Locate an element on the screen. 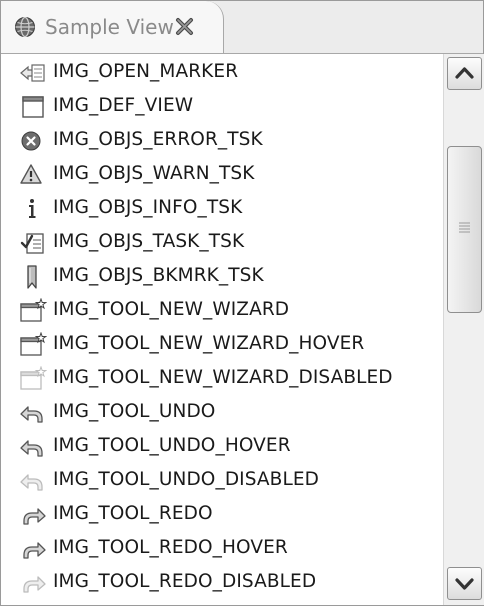 This screenshot has height=606, width=484. list-item: IMG_TOOL_NEW_WIZARD_DISABLED is located at coordinates (222, 379).